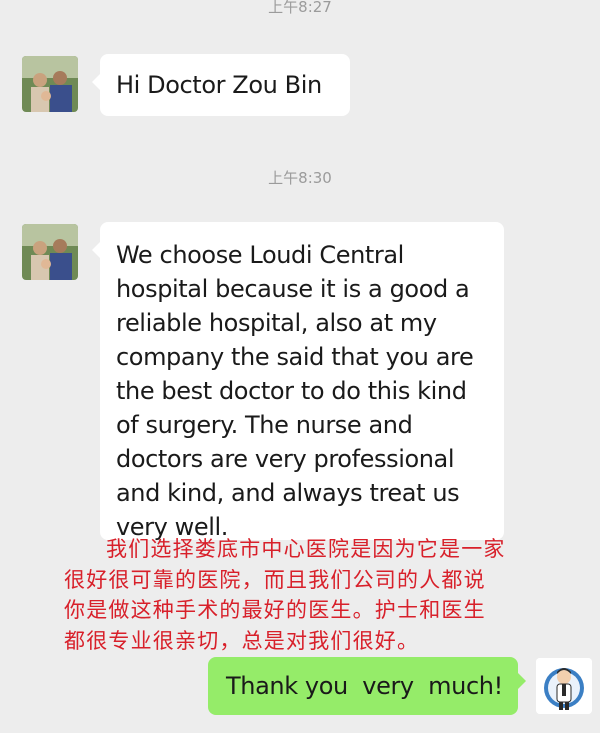 The height and width of the screenshot is (733, 600). Describe the element at coordinates (306, 549) in the screenshot. I see `translation-line: 我们选择娄底市中心医院是因为它是一家` at that location.